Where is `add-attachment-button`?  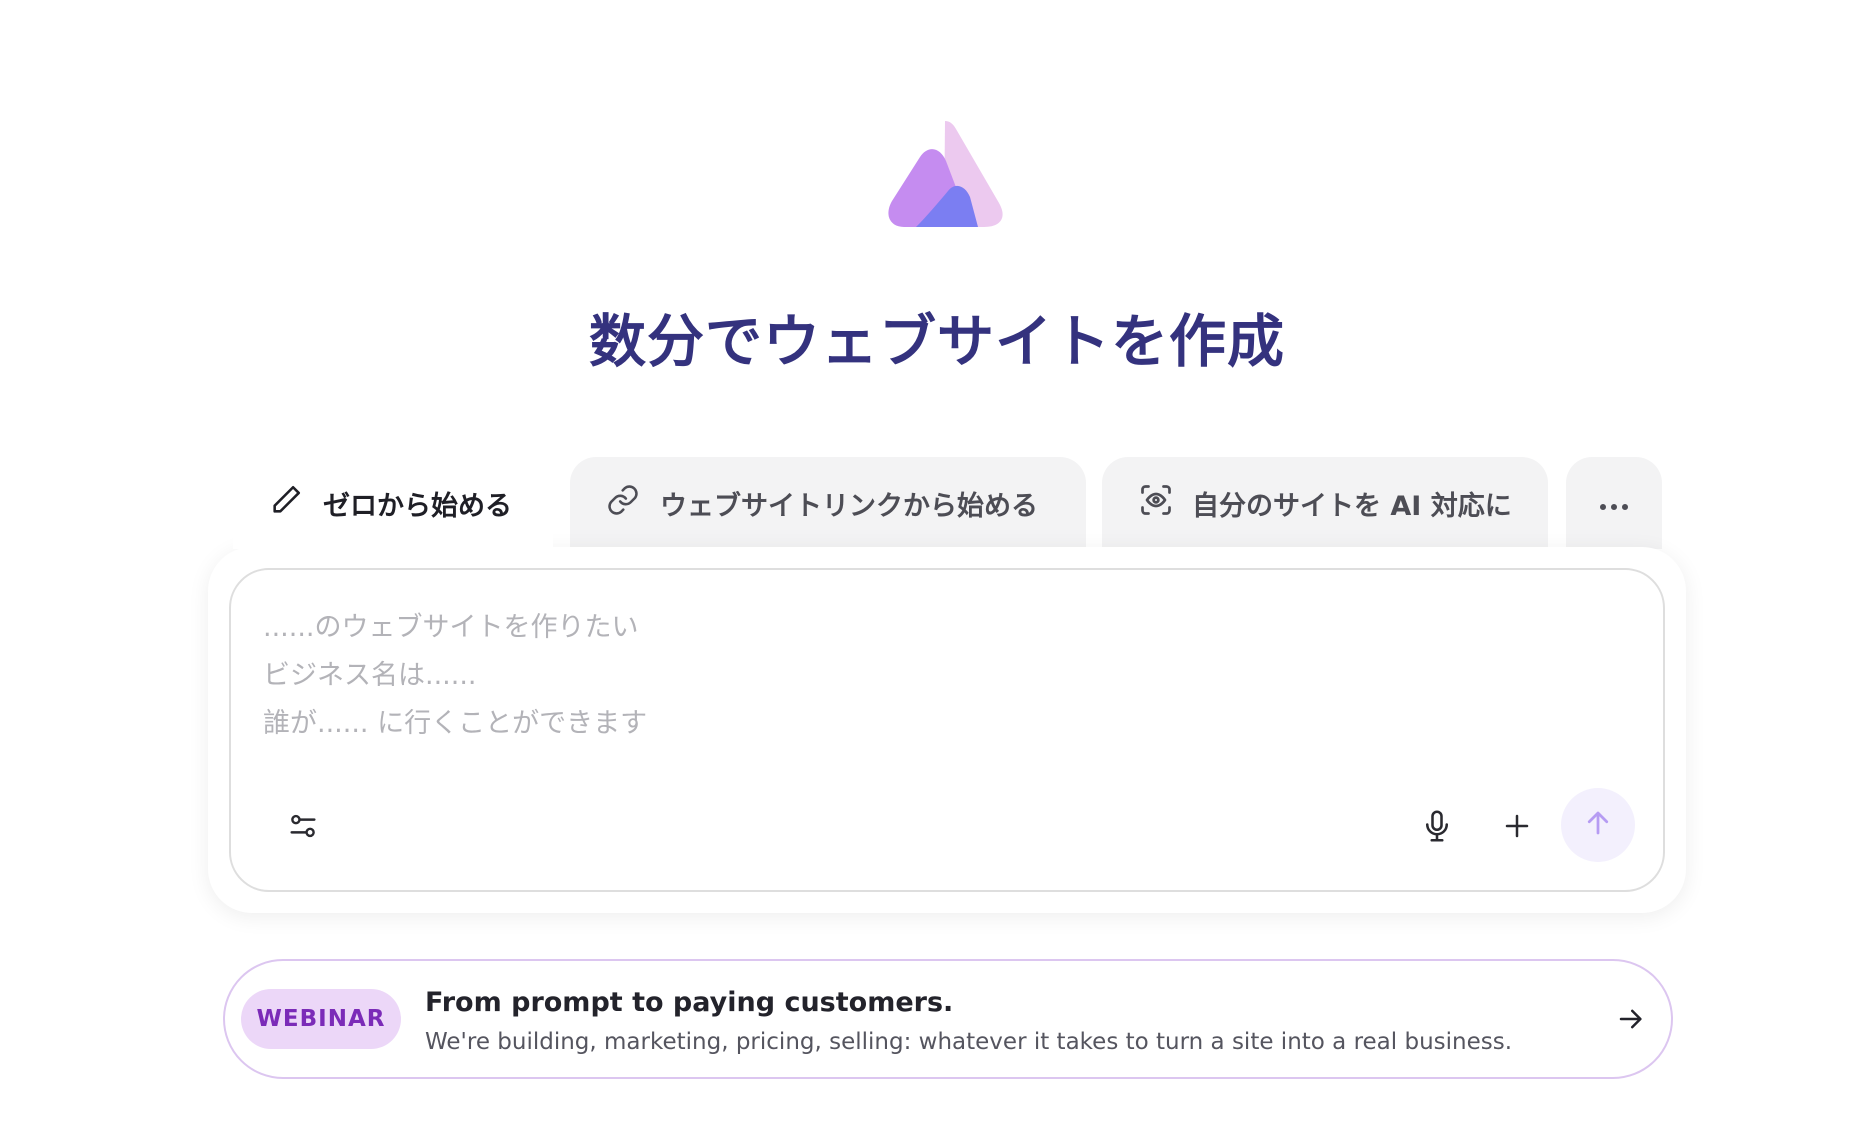 add-attachment-button is located at coordinates (1517, 828).